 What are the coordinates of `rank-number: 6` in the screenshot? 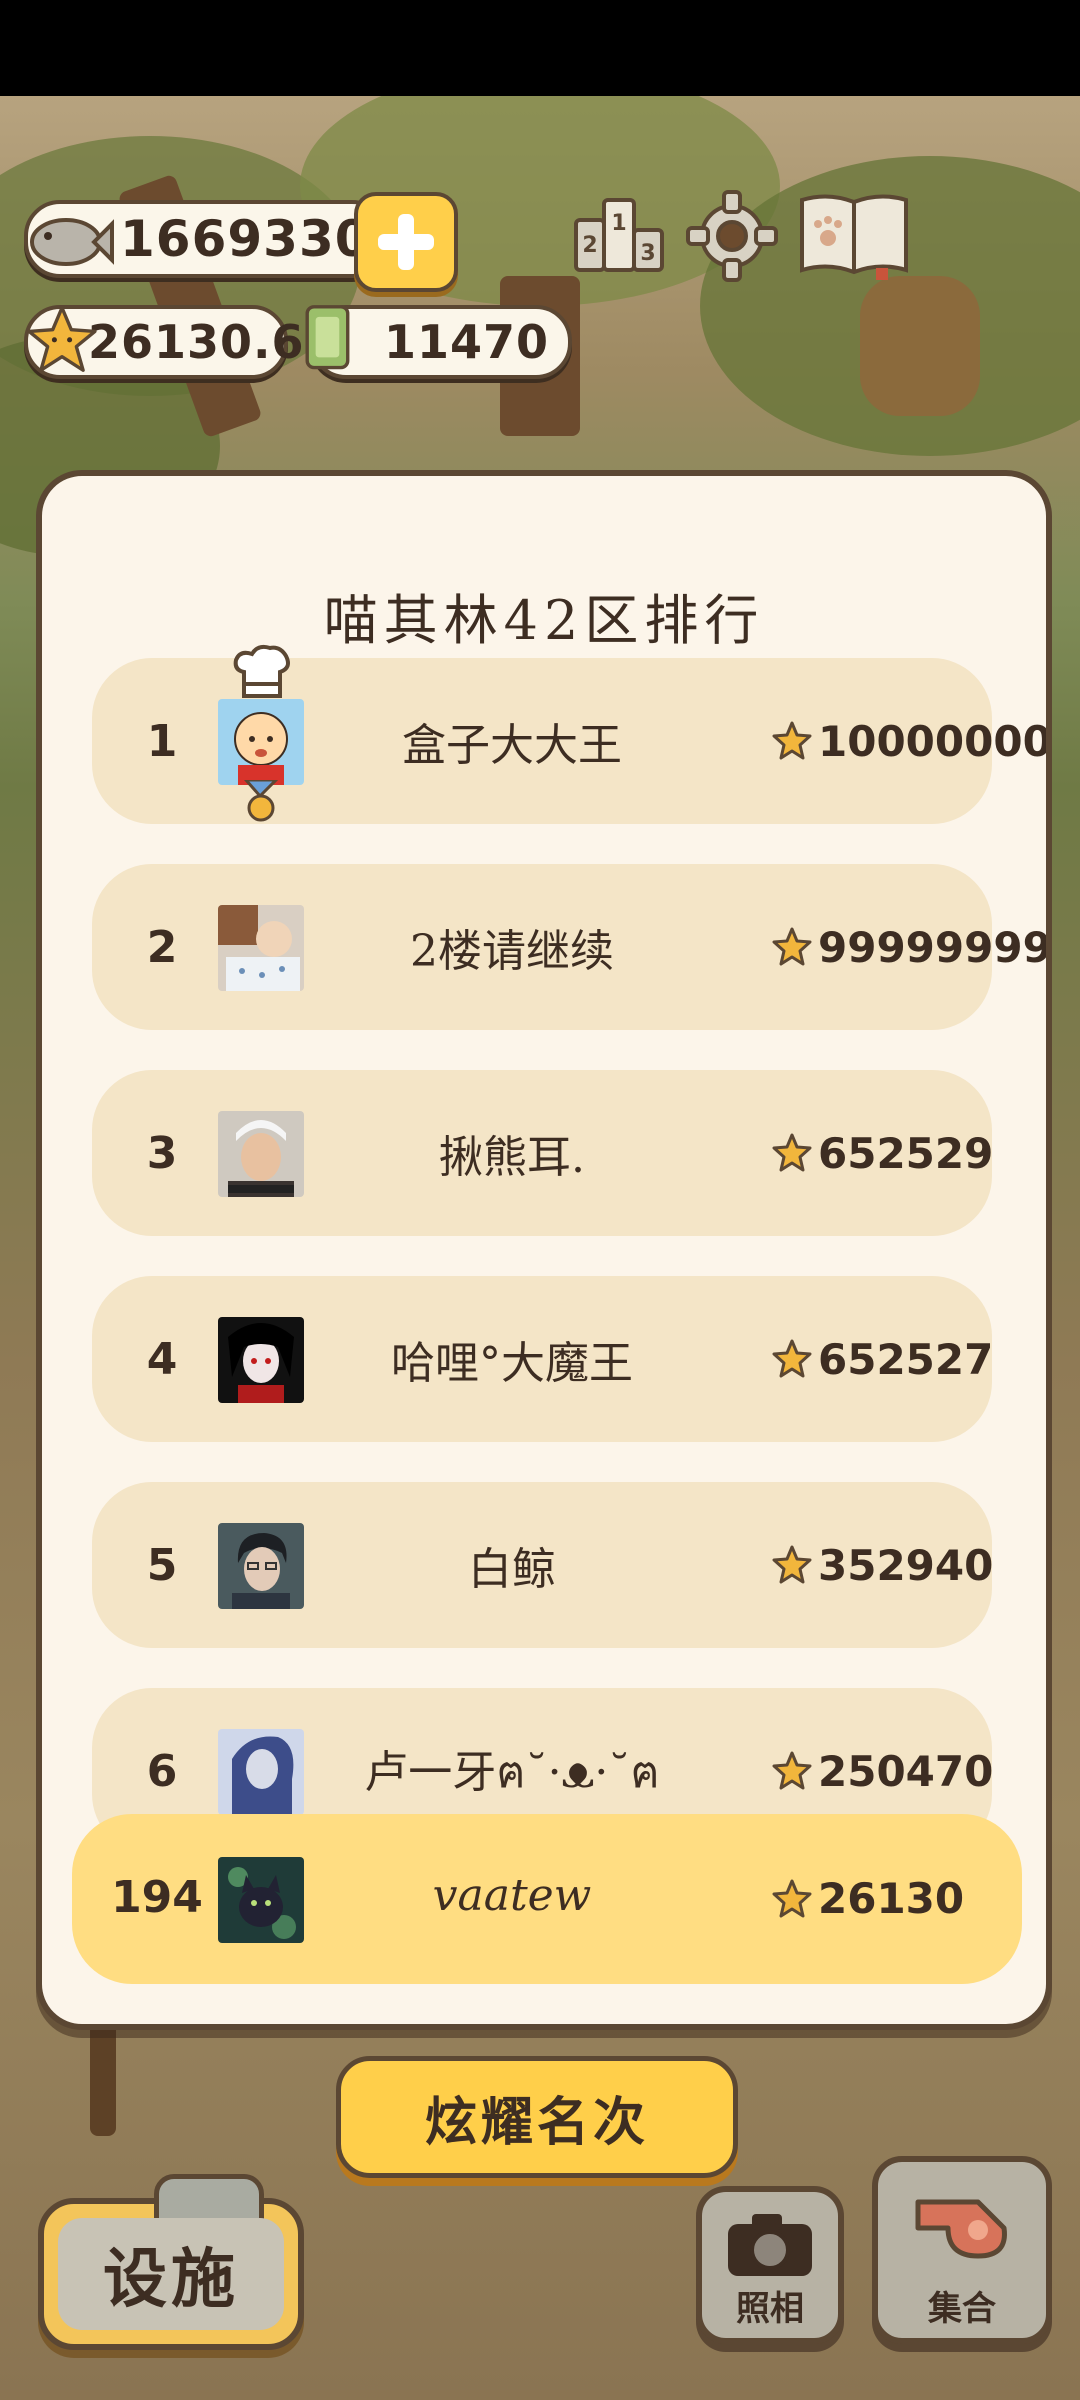 It's located at (162, 1771).